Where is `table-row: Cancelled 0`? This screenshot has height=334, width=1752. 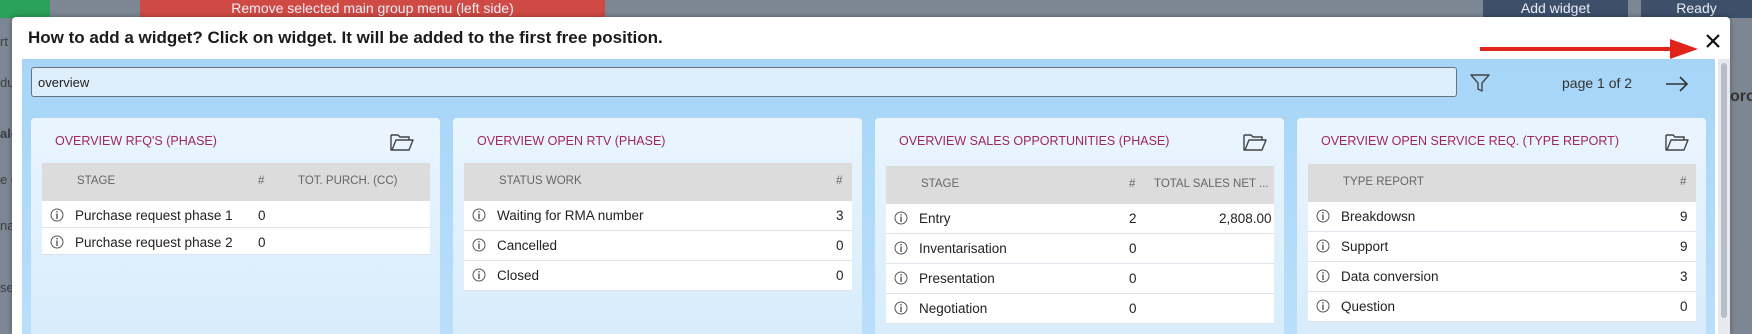
table-row: Cancelled 0 is located at coordinates (658, 246).